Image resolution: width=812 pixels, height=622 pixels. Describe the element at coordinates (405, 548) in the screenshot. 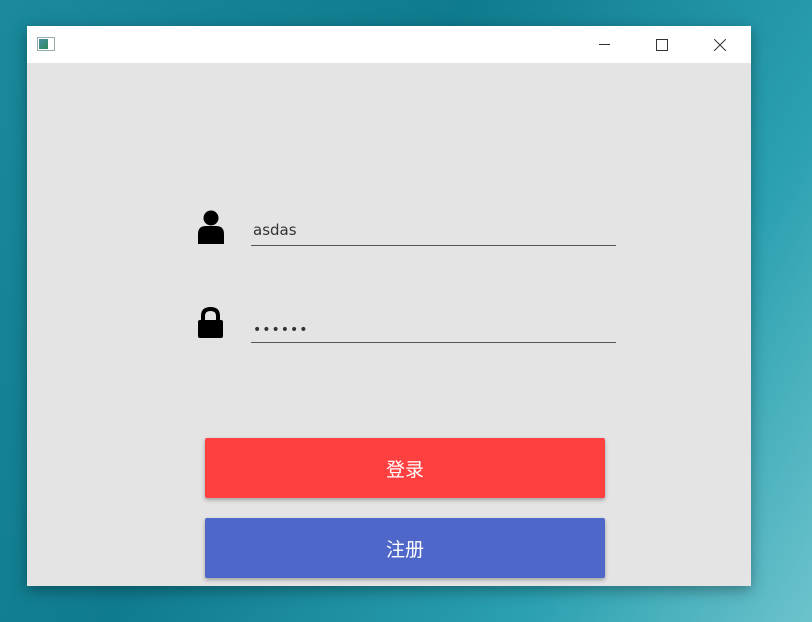

I see `register-button: 注册` at that location.